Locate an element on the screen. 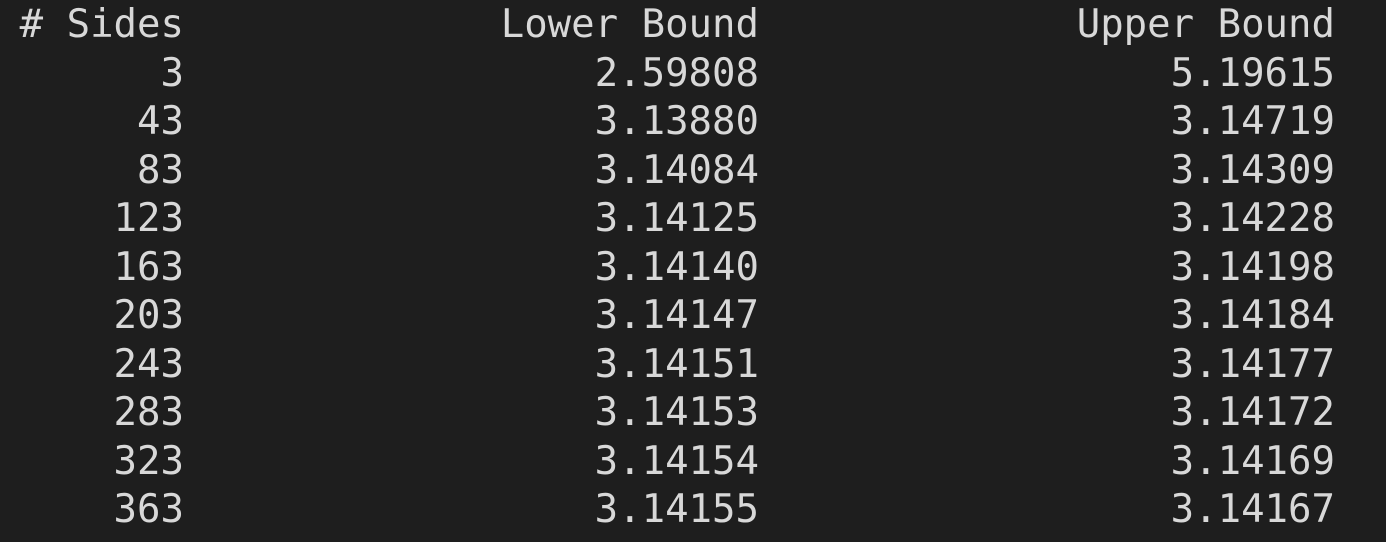 The height and width of the screenshot is (542, 1386). sides-cell: 163 is located at coordinates (148, 267).